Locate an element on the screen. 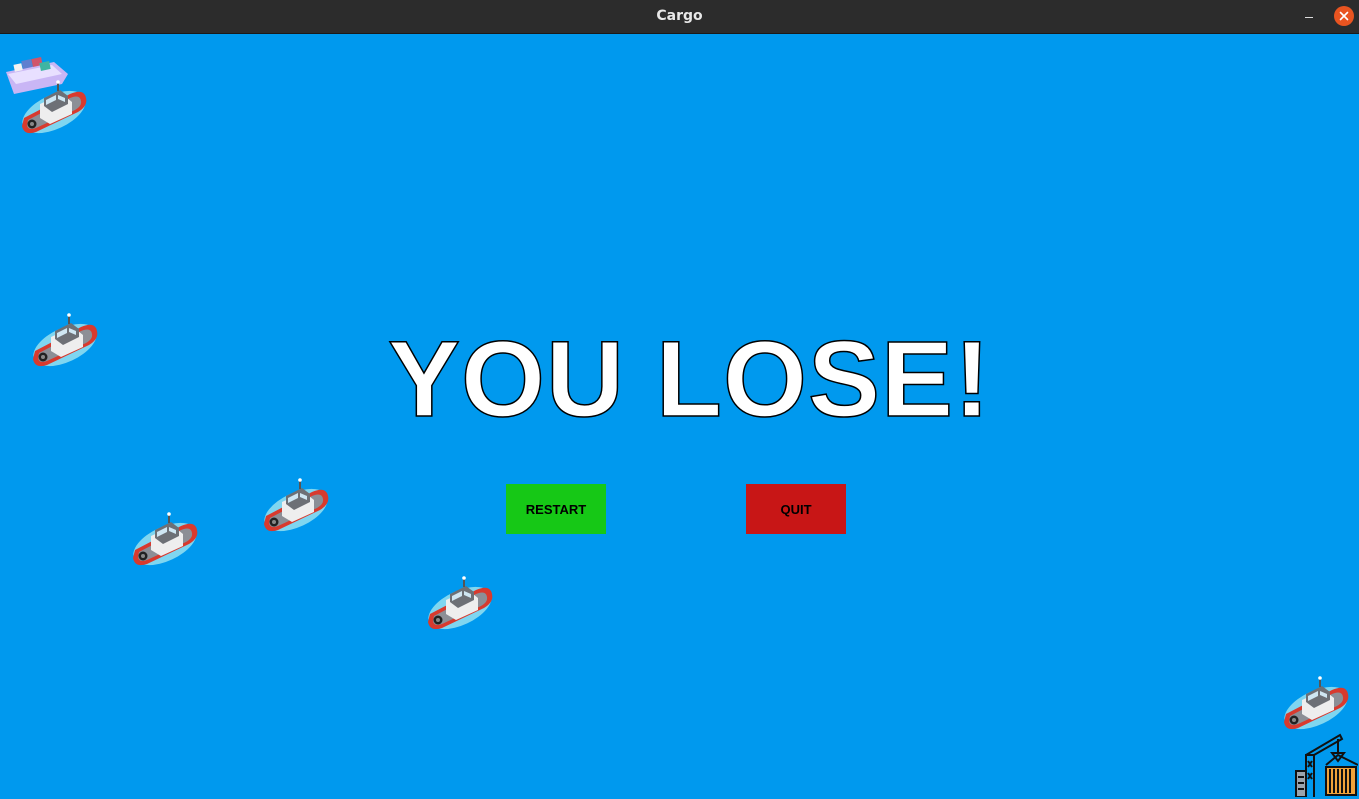 The width and height of the screenshot is (1359, 799). quit-button: QUIT is located at coordinates (796, 509).